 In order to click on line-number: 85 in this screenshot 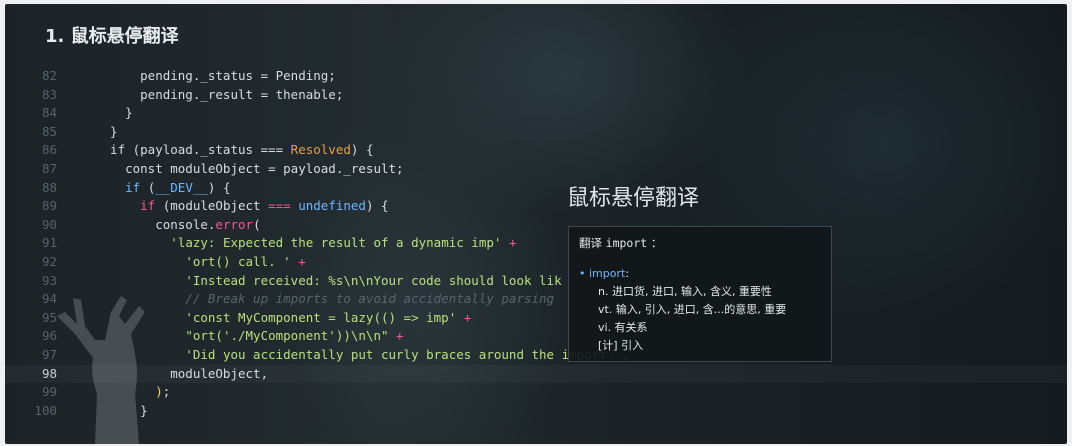, I will do `click(49, 131)`.